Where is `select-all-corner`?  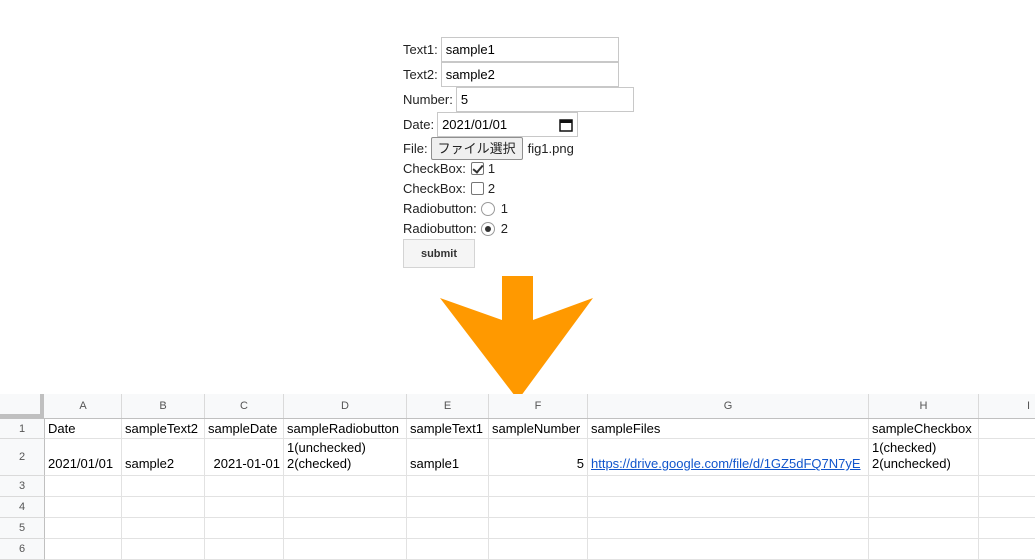 select-all-corner is located at coordinates (22, 406).